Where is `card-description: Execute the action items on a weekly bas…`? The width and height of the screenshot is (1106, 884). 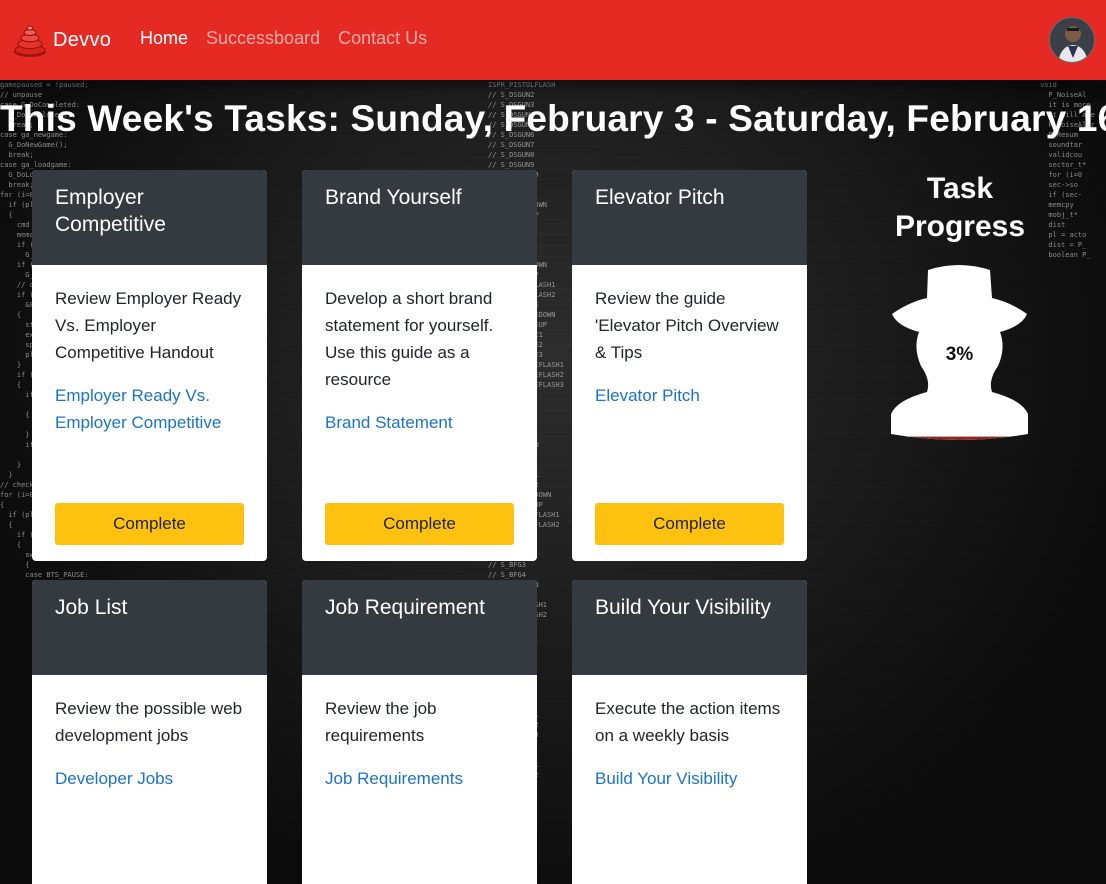
card-description: Execute the action items on a weekly bas… is located at coordinates (688, 722).